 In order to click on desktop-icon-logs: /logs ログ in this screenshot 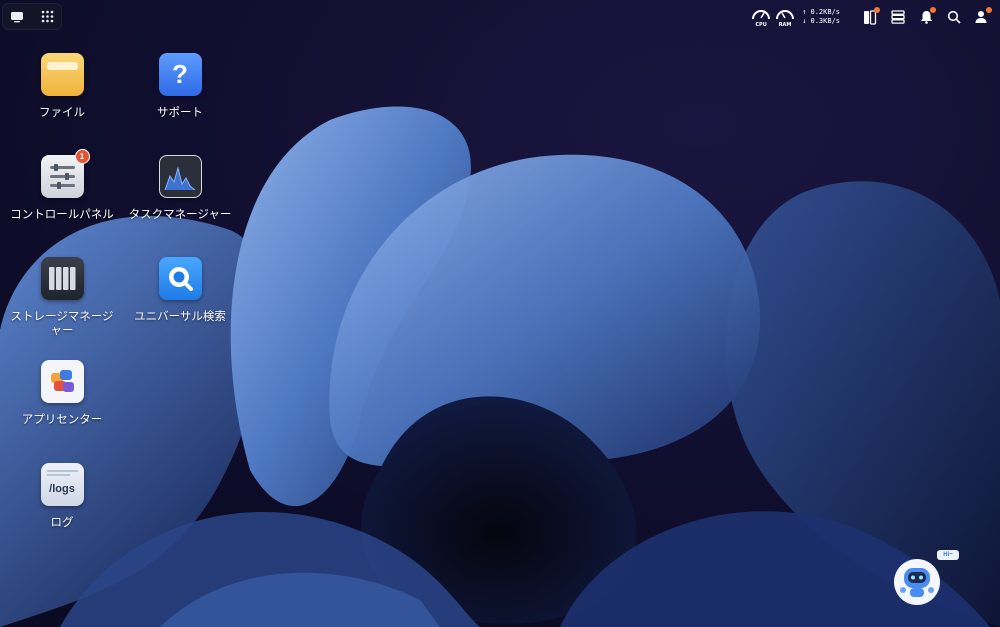, I will do `click(62, 496)`.